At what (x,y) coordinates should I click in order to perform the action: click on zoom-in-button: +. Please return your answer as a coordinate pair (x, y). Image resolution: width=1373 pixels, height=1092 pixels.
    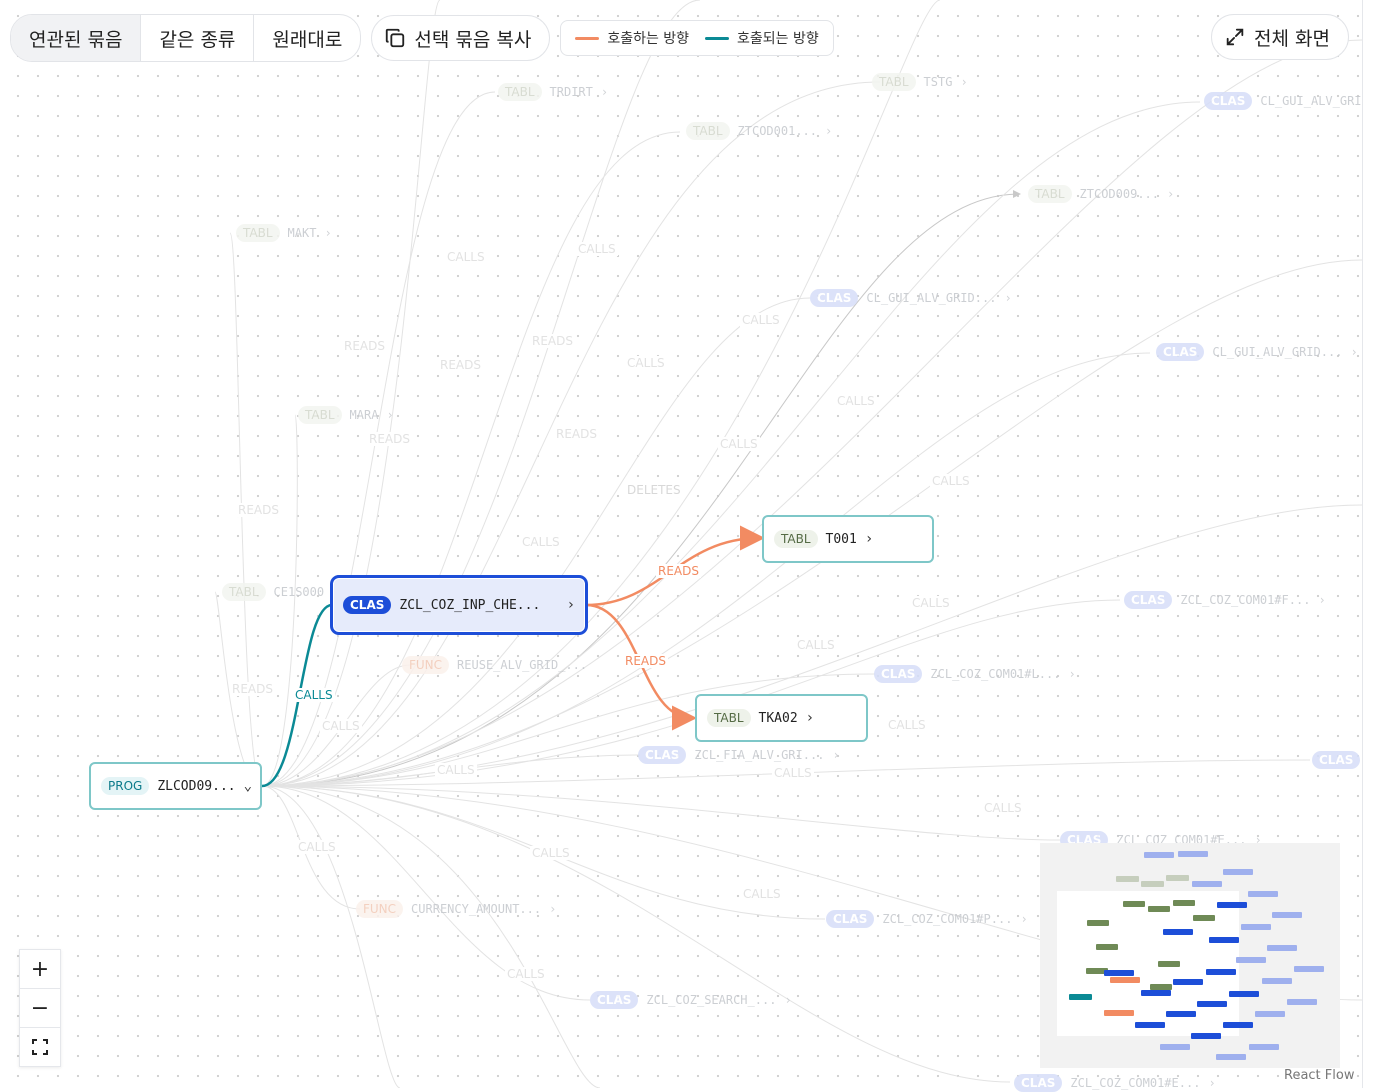
    Looking at the image, I should click on (40, 969).